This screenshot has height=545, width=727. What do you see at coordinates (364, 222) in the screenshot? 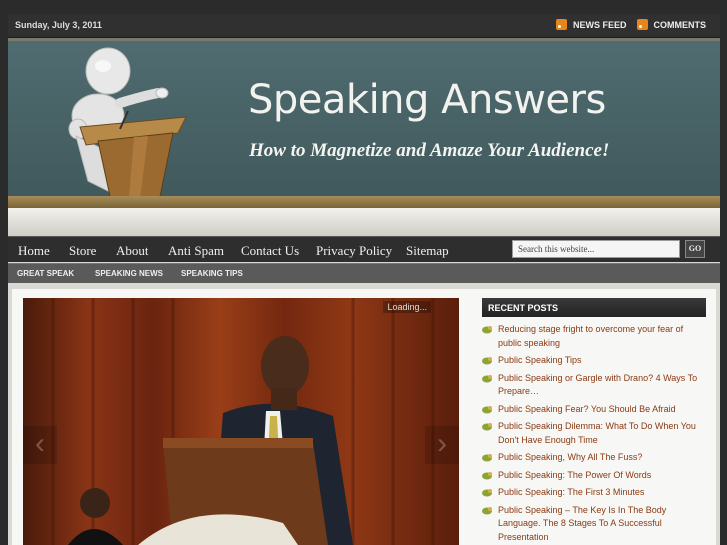
I see `header-ledge` at bounding box center [364, 222].